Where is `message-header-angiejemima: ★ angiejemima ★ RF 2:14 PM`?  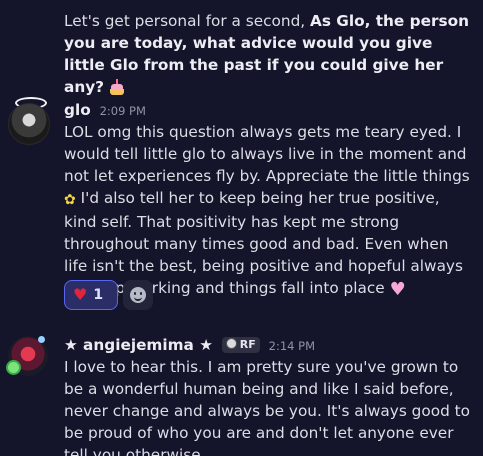
message-header-angiejemima: ★ angiejemima ★ RF 2:14 PM is located at coordinates (189, 345).